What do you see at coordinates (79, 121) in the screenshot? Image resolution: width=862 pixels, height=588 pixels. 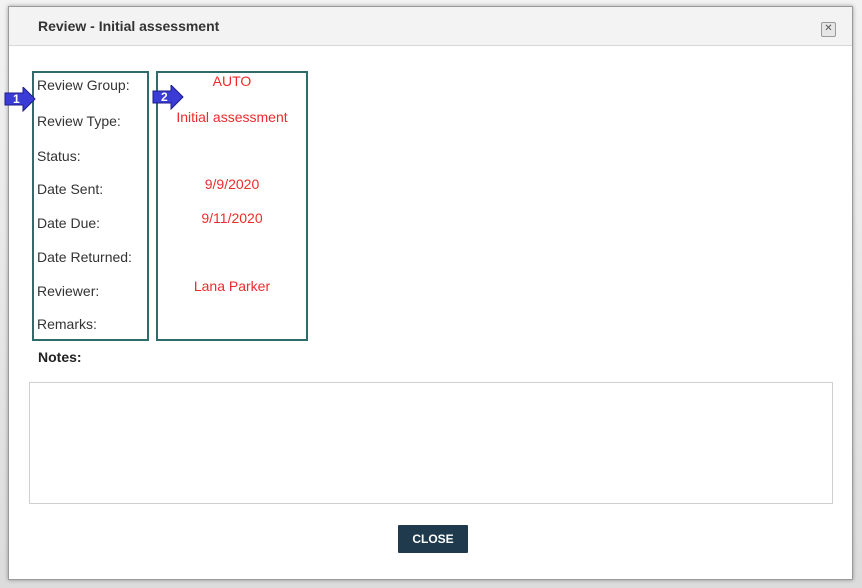 I see `label-review-type: Review Type:` at bounding box center [79, 121].